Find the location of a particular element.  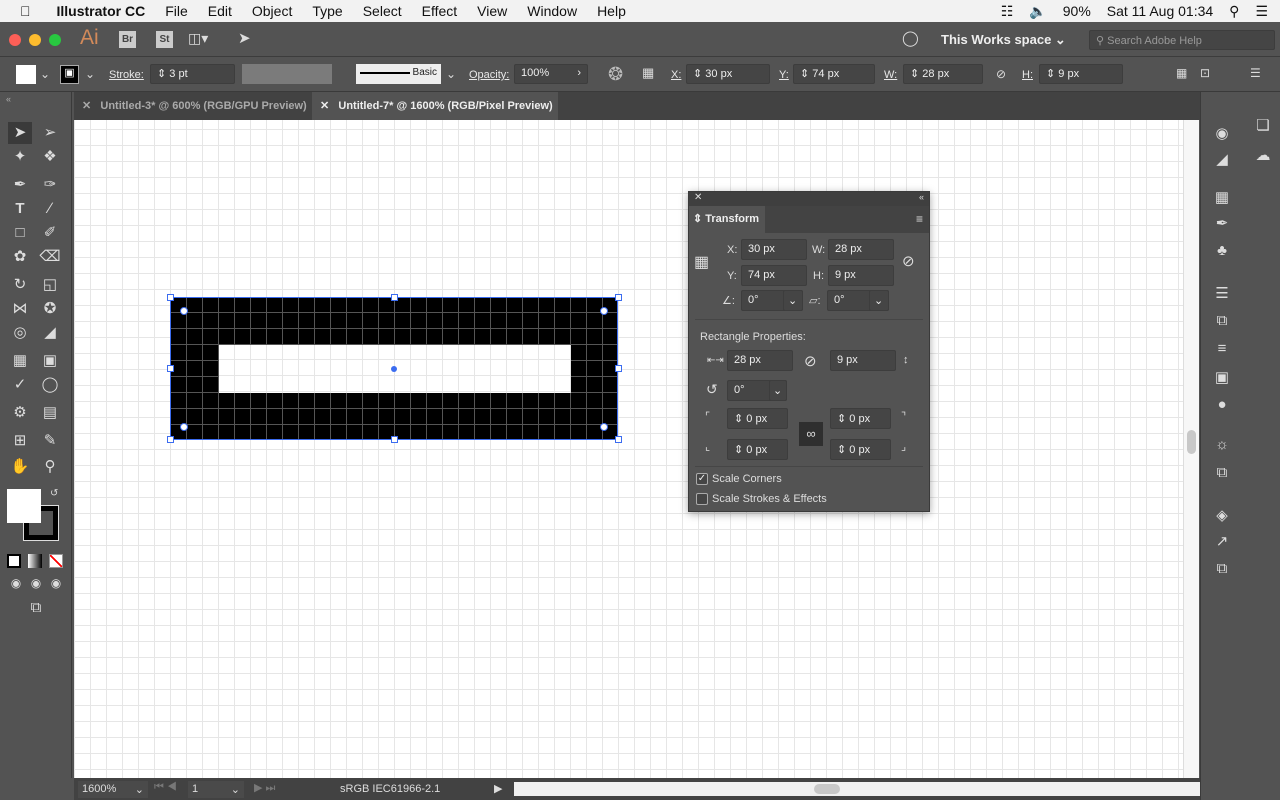

curvature-tool-icon: ✑ is located at coordinates (50, 185).